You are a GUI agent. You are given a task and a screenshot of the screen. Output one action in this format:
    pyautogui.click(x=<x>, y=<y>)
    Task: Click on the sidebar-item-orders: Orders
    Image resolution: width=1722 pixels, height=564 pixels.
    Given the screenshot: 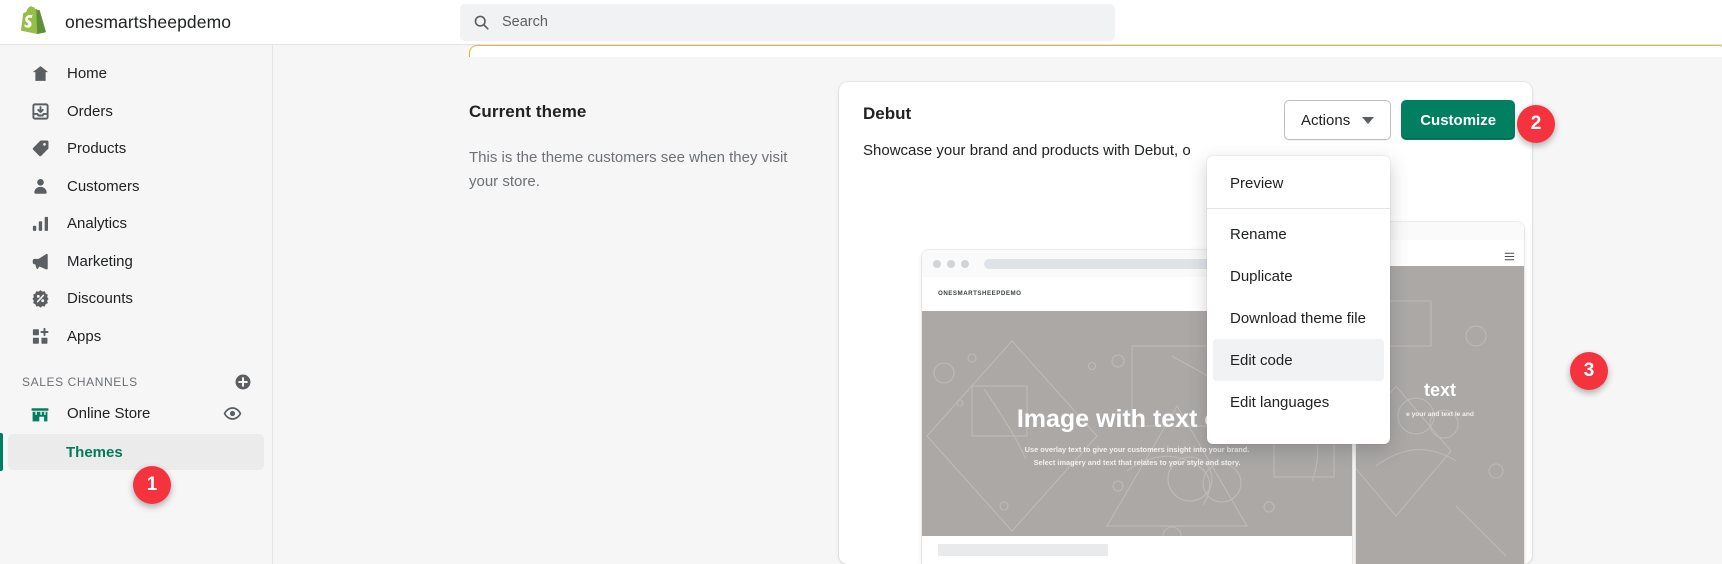 What is the action you would take?
    pyautogui.click(x=136, y=112)
    